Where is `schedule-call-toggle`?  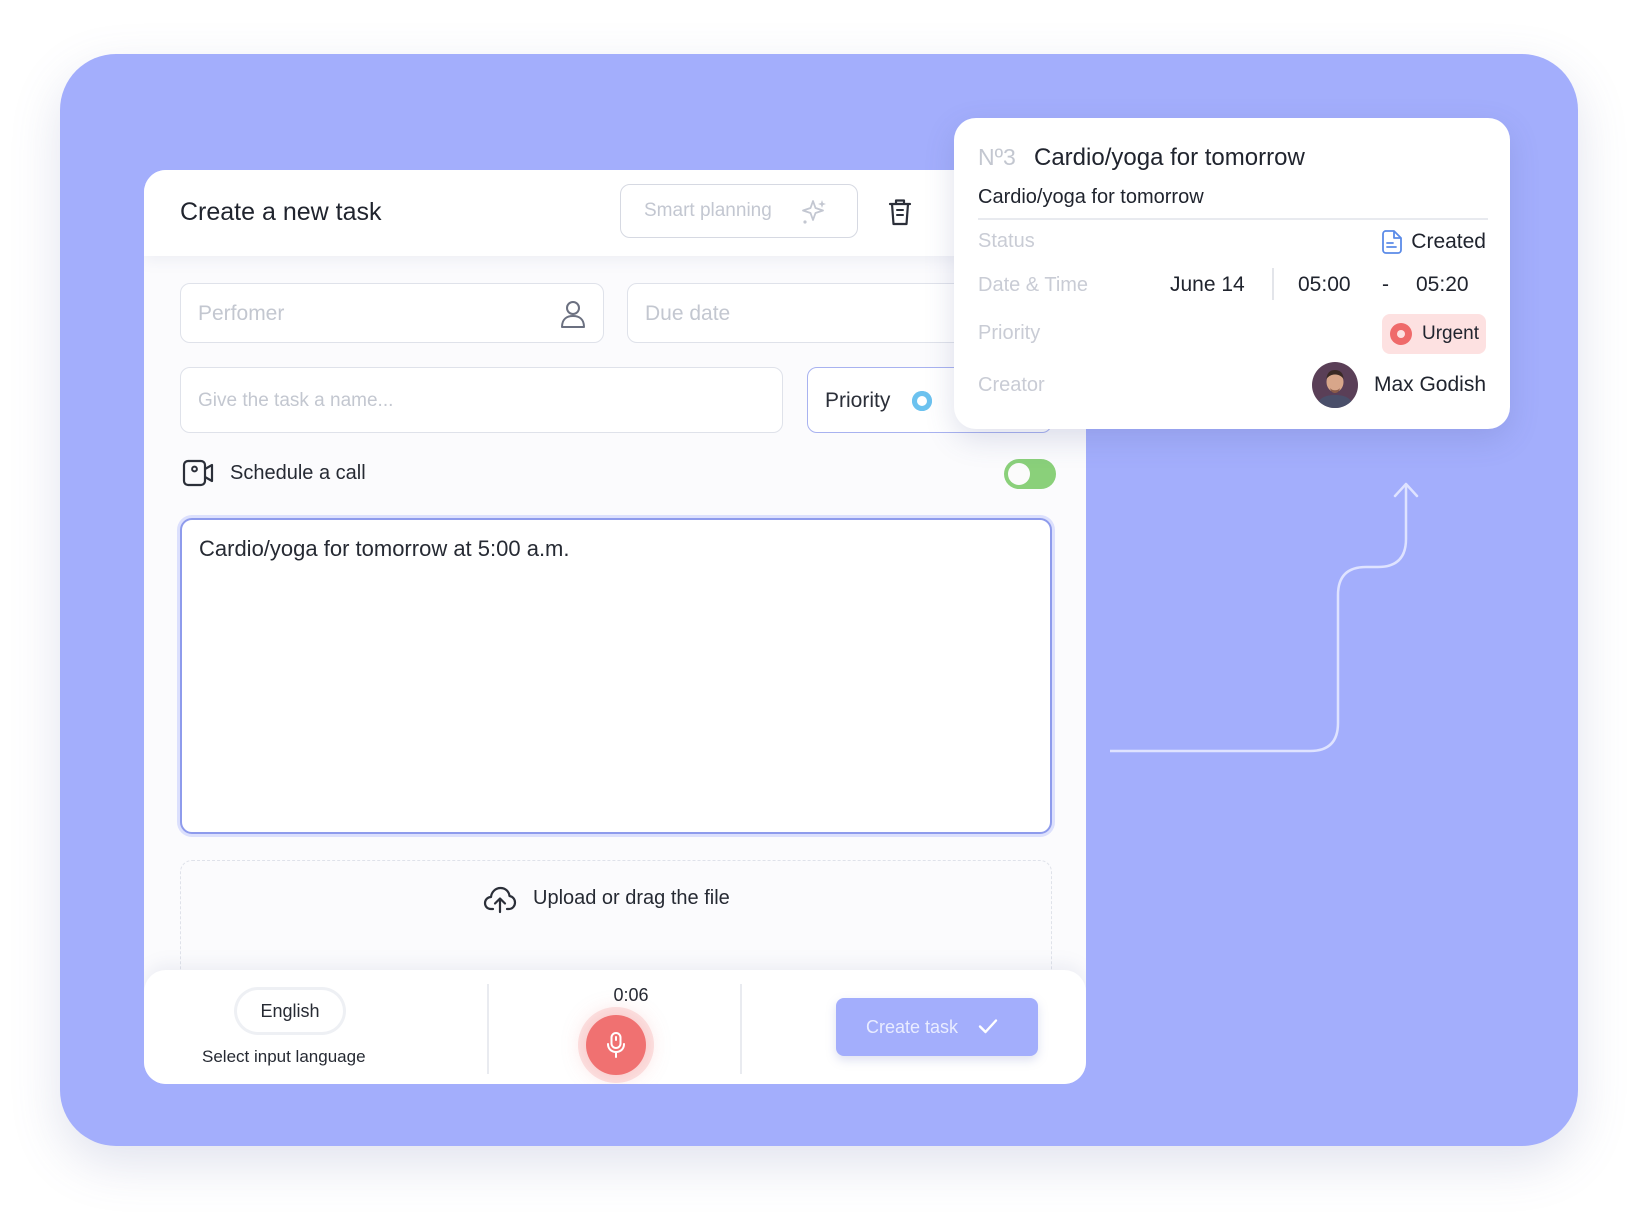 schedule-call-toggle is located at coordinates (1030, 474).